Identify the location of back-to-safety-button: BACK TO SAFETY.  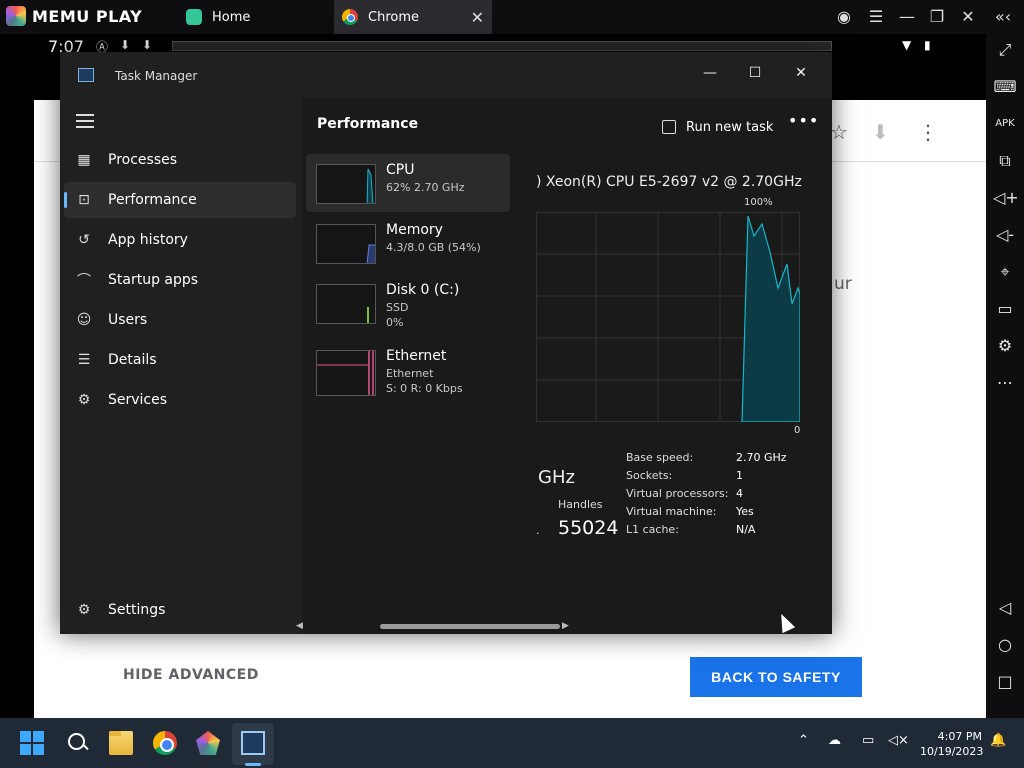
(776, 677).